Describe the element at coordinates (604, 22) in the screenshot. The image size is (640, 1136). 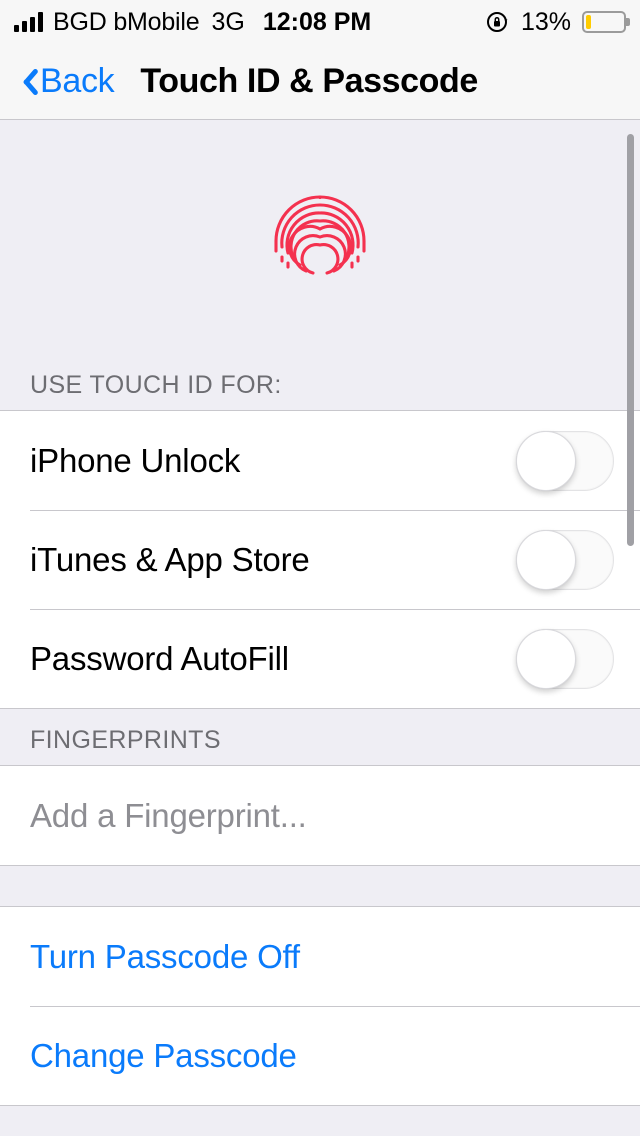
I see `battery-icon` at that location.